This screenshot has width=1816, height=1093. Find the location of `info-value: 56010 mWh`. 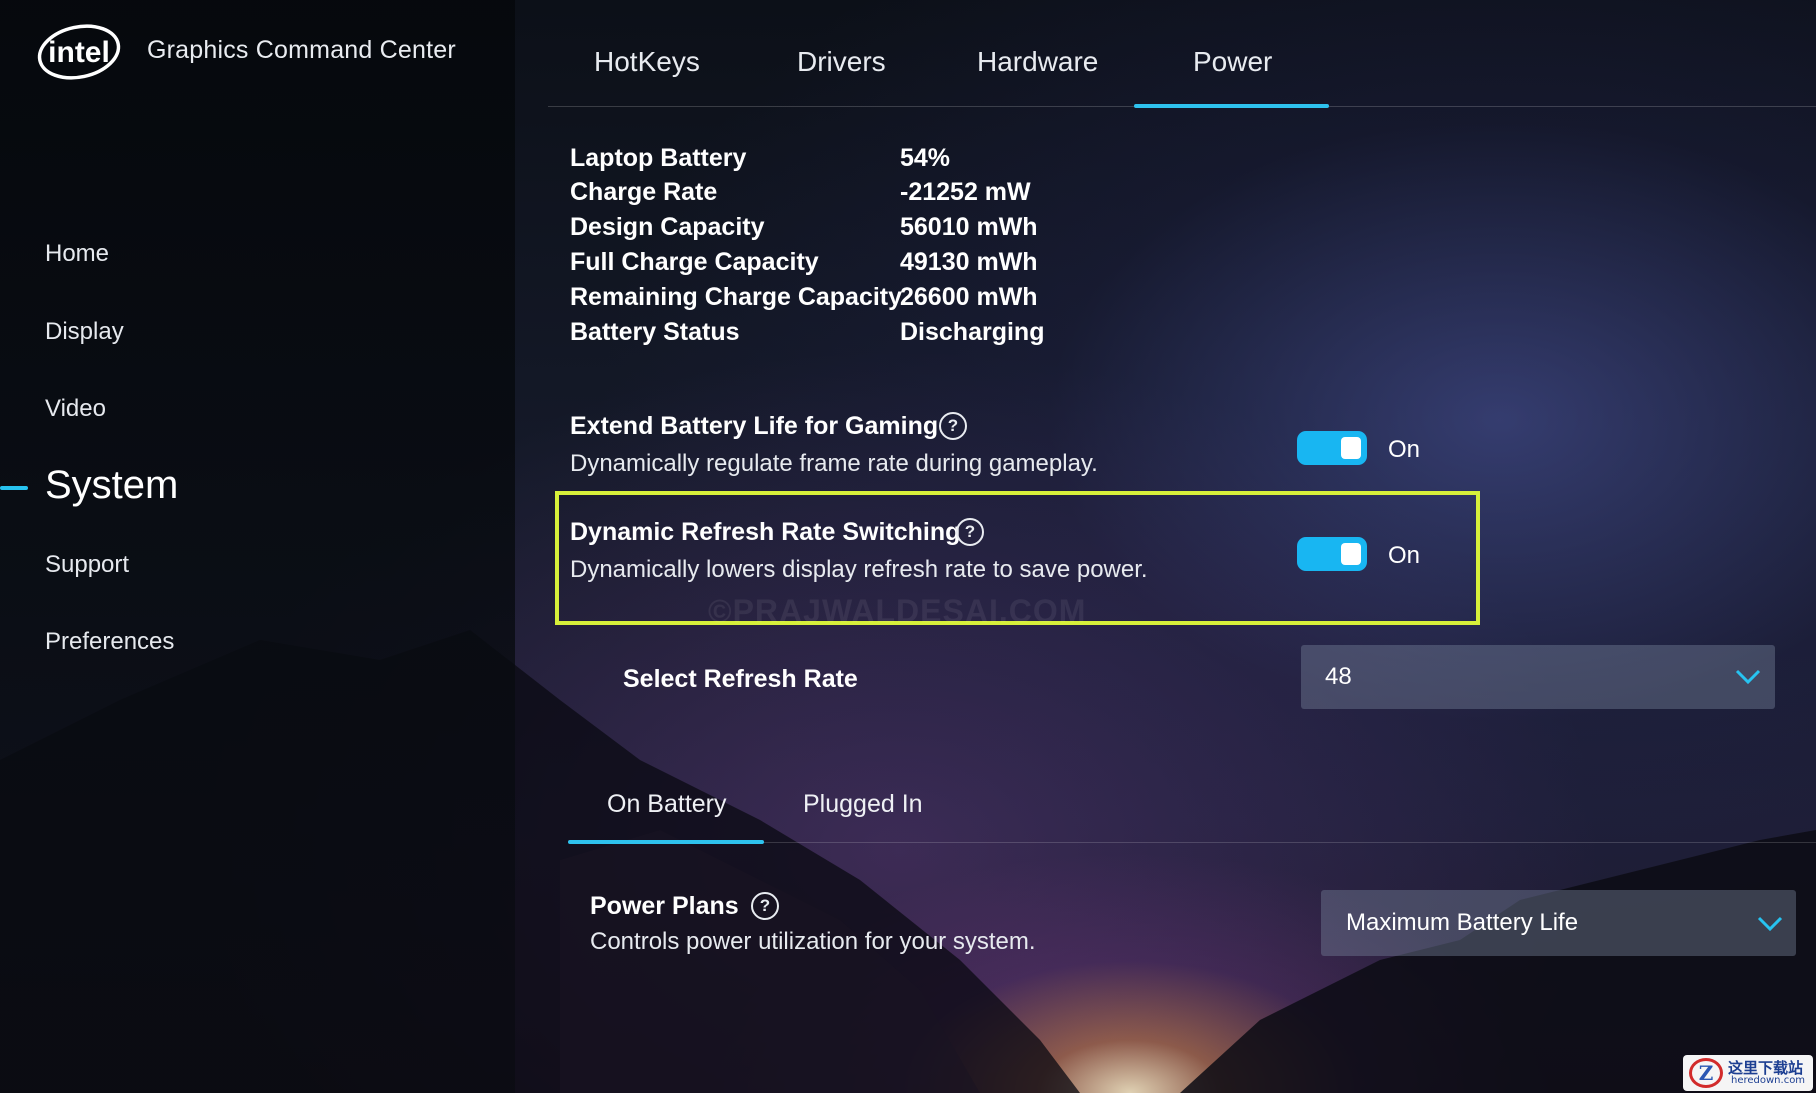

info-value: 56010 mWh is located at coordinates (969, 227).